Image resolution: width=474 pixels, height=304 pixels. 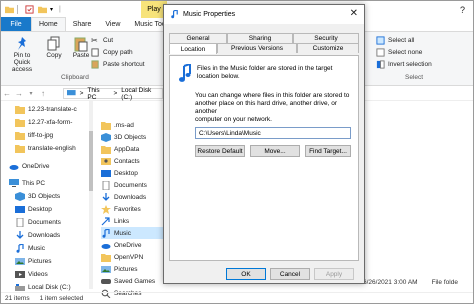 I want to click on tab-view: View, so click(x=112, y=24).